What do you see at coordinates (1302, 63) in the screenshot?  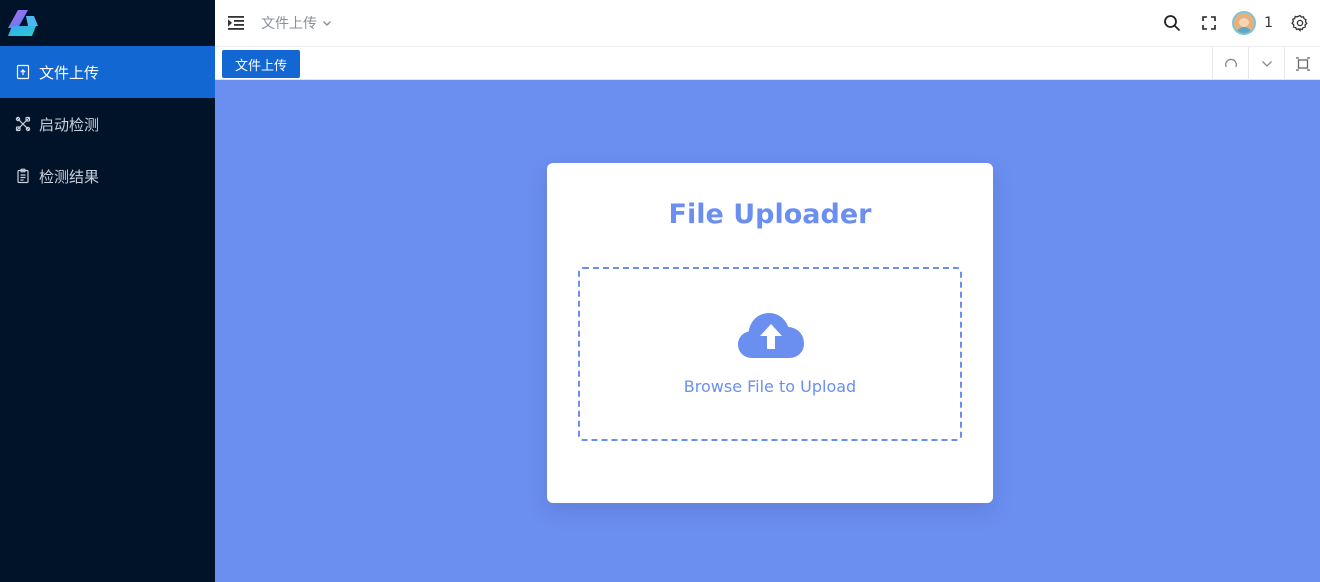 I see `maximize-icon` at bounding box center [1302, 63].